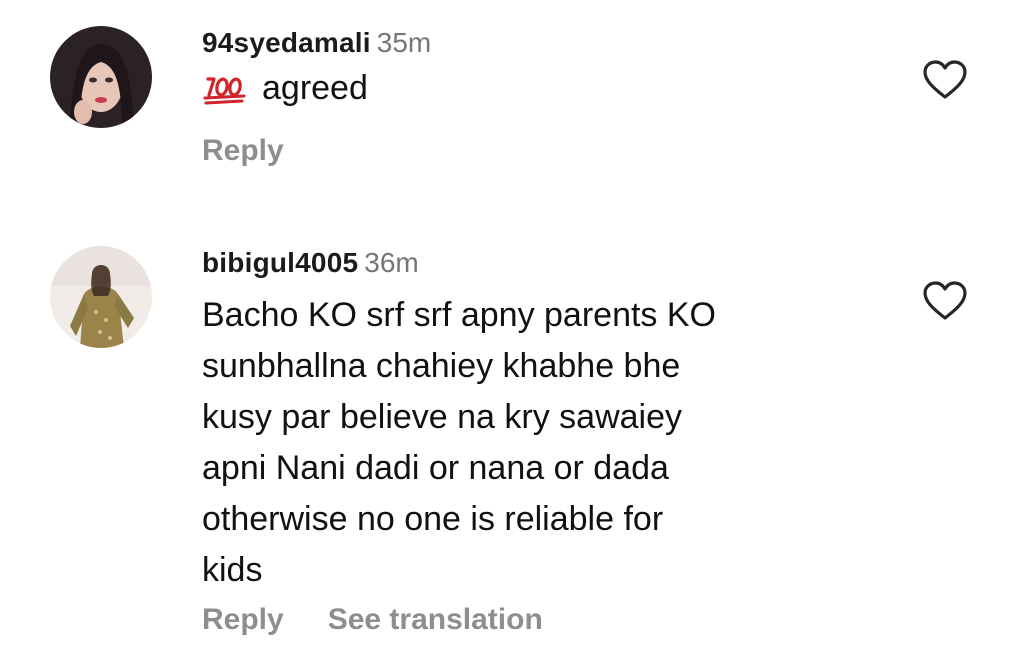 The width and height of the screenshot is (1024, 660). I want to click on comment-text-content: agreed, so click(315, 88).